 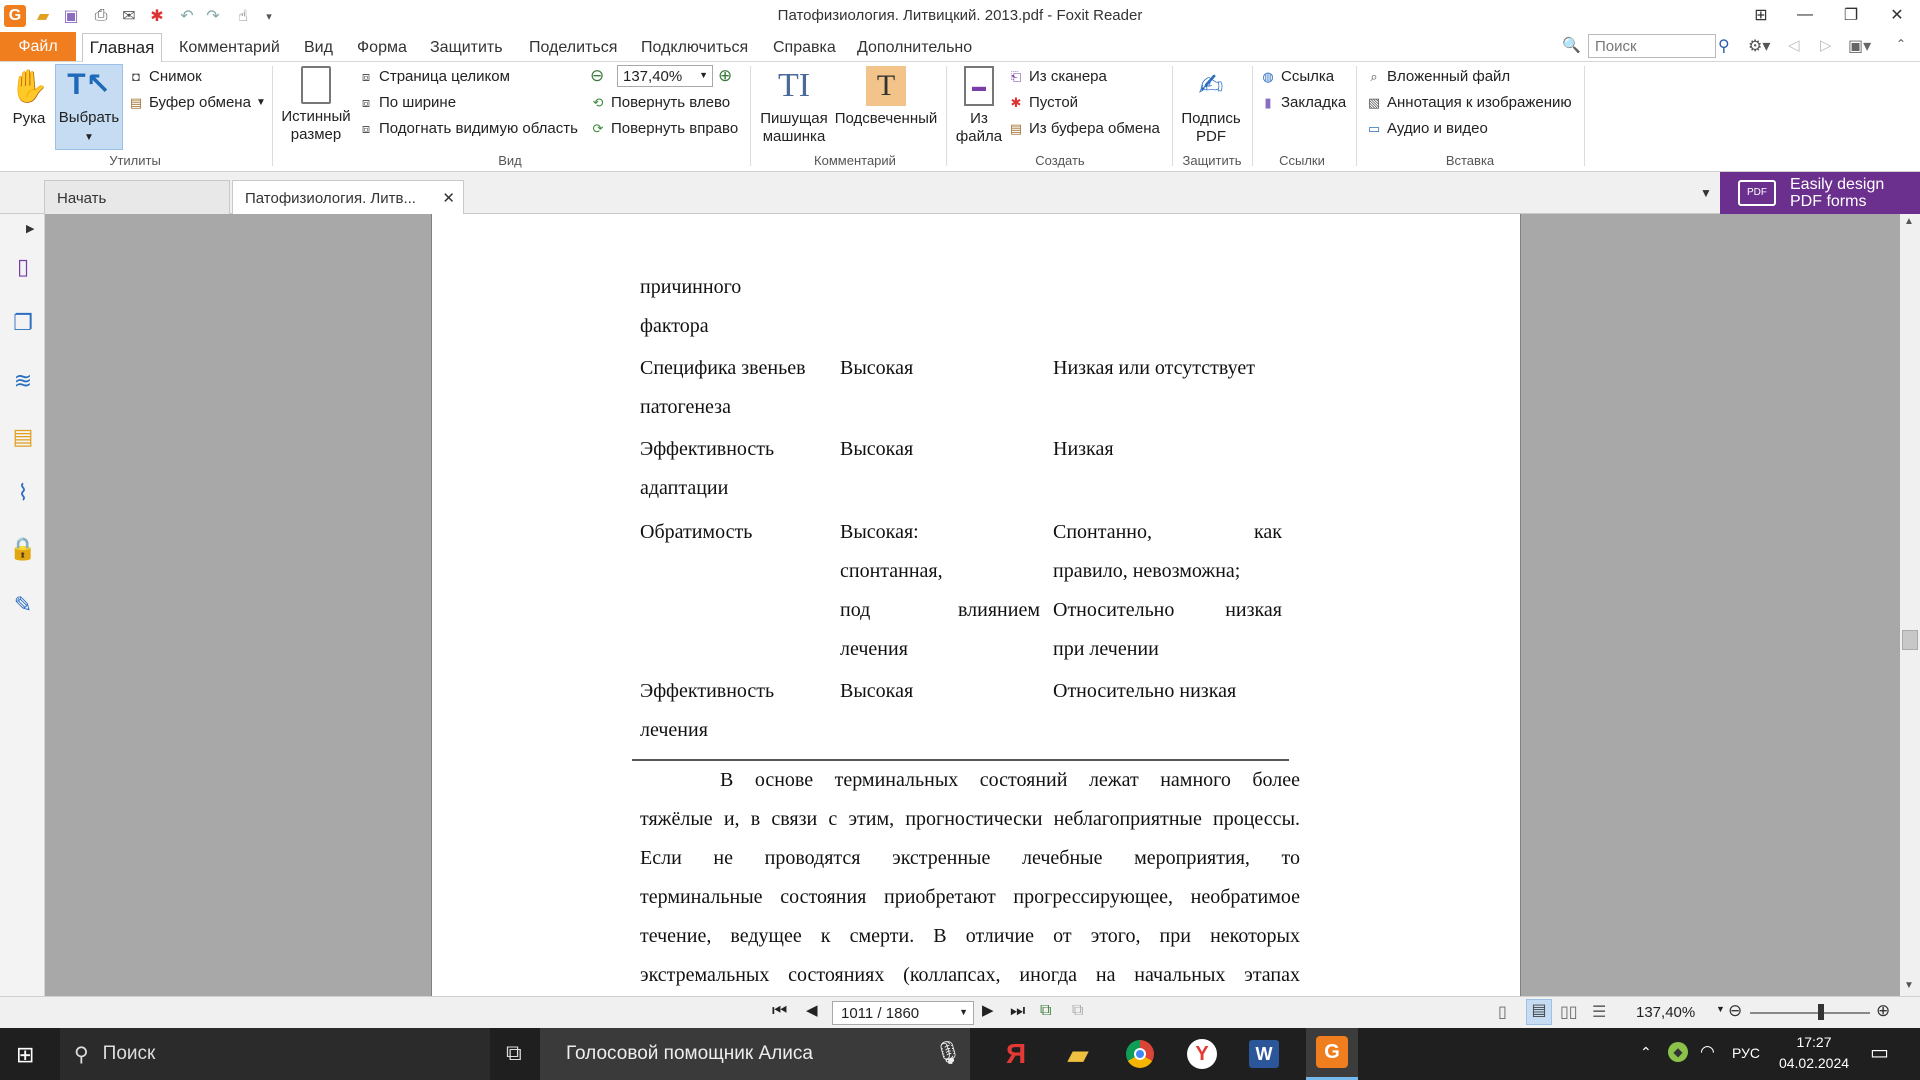 What do you see at coordinates (755, 1054) in the screenshot?
I see `alice-assistant: Голосовой помощник Алиса 🎙` at bounding box center [755, 1054].